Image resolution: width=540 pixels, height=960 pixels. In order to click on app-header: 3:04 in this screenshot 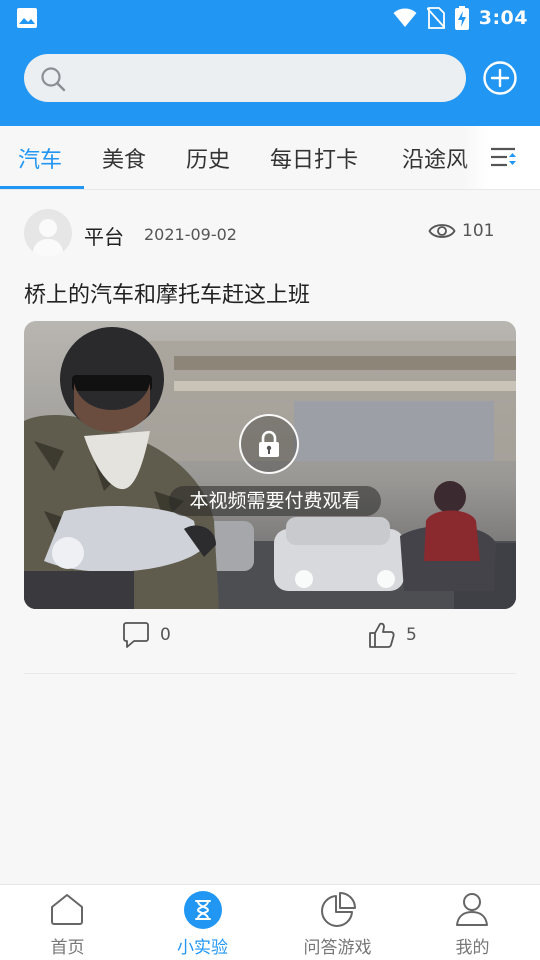, I will do `click(270, 63)`.